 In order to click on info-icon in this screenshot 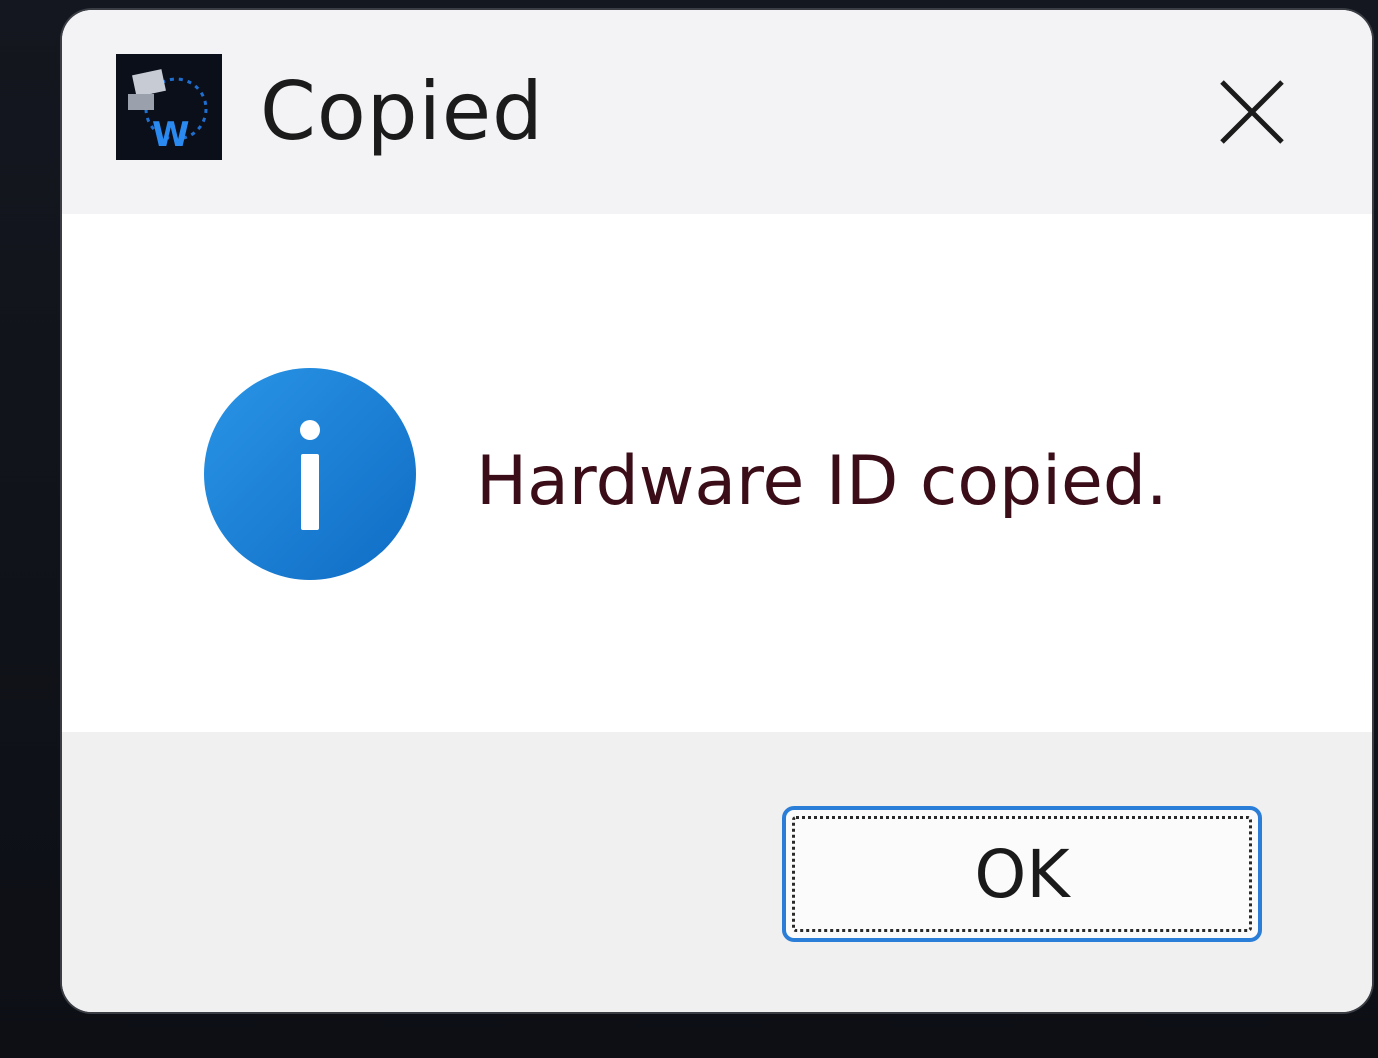, I will do `click(310, 474)`.